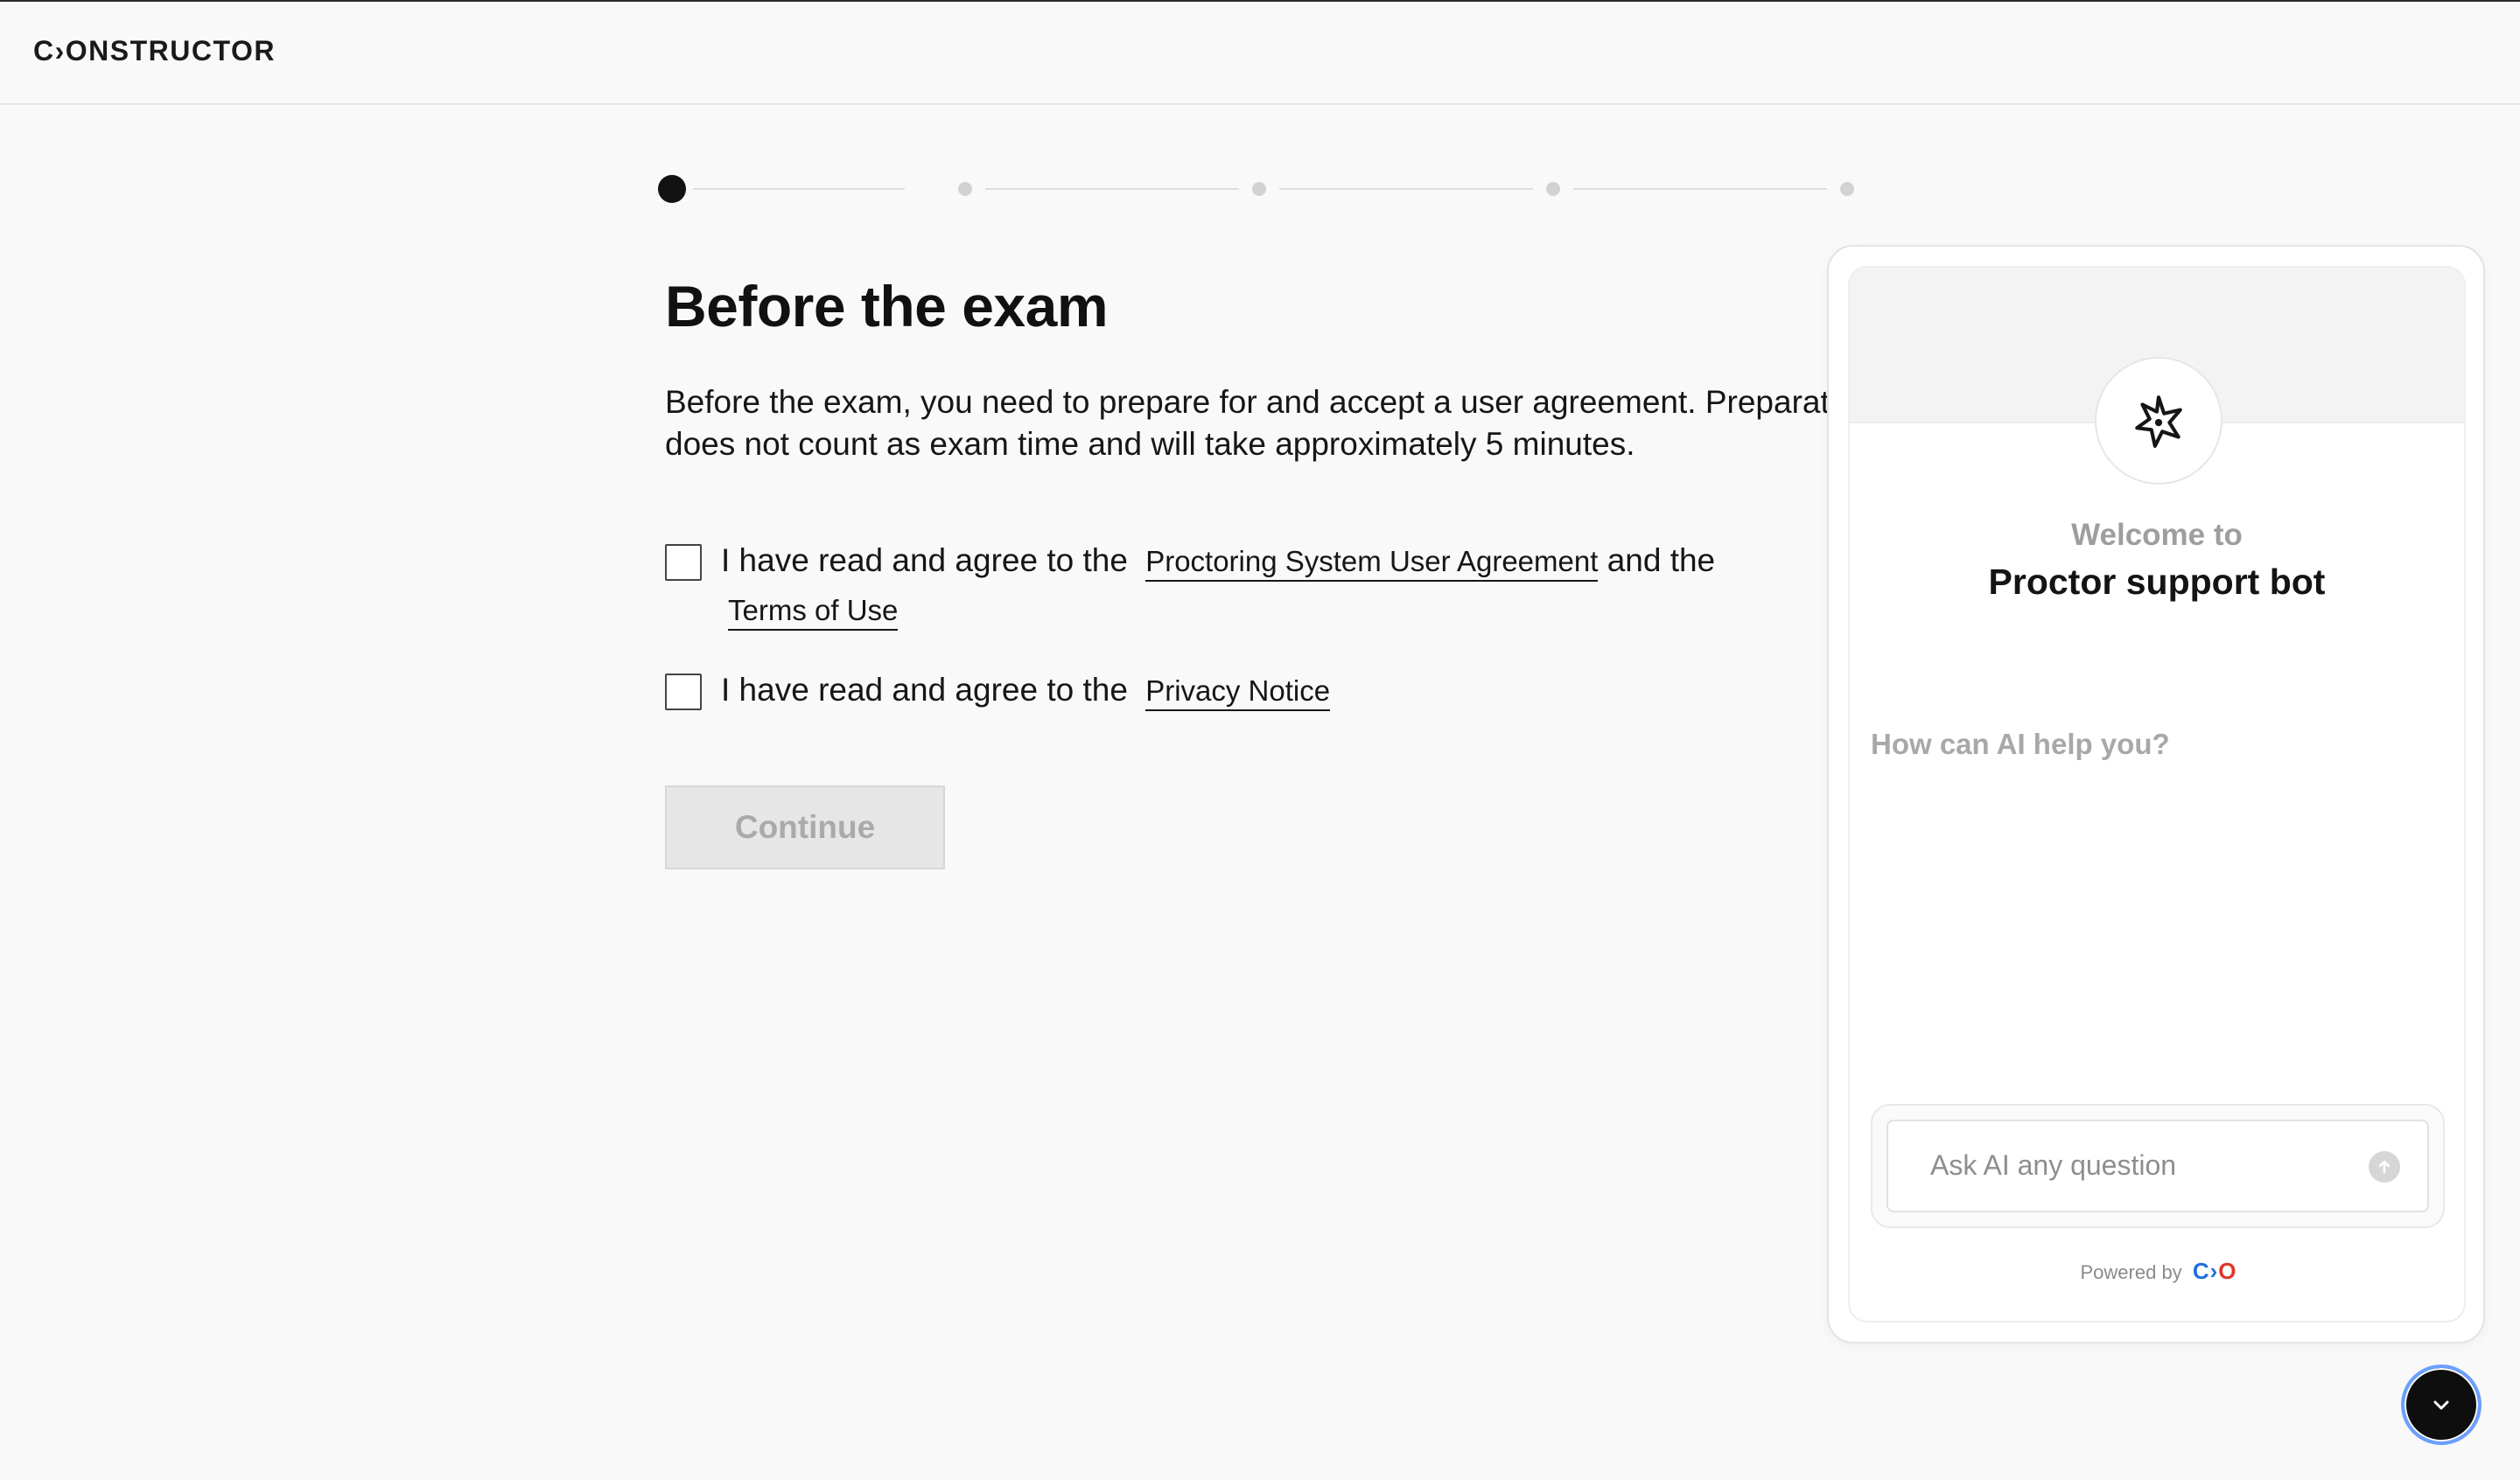  What do you see at coordinates (2020, 744) in the screenshot?
I see `chat-help-prompt: How can AI help you?` at bounding box center [2020, 744].